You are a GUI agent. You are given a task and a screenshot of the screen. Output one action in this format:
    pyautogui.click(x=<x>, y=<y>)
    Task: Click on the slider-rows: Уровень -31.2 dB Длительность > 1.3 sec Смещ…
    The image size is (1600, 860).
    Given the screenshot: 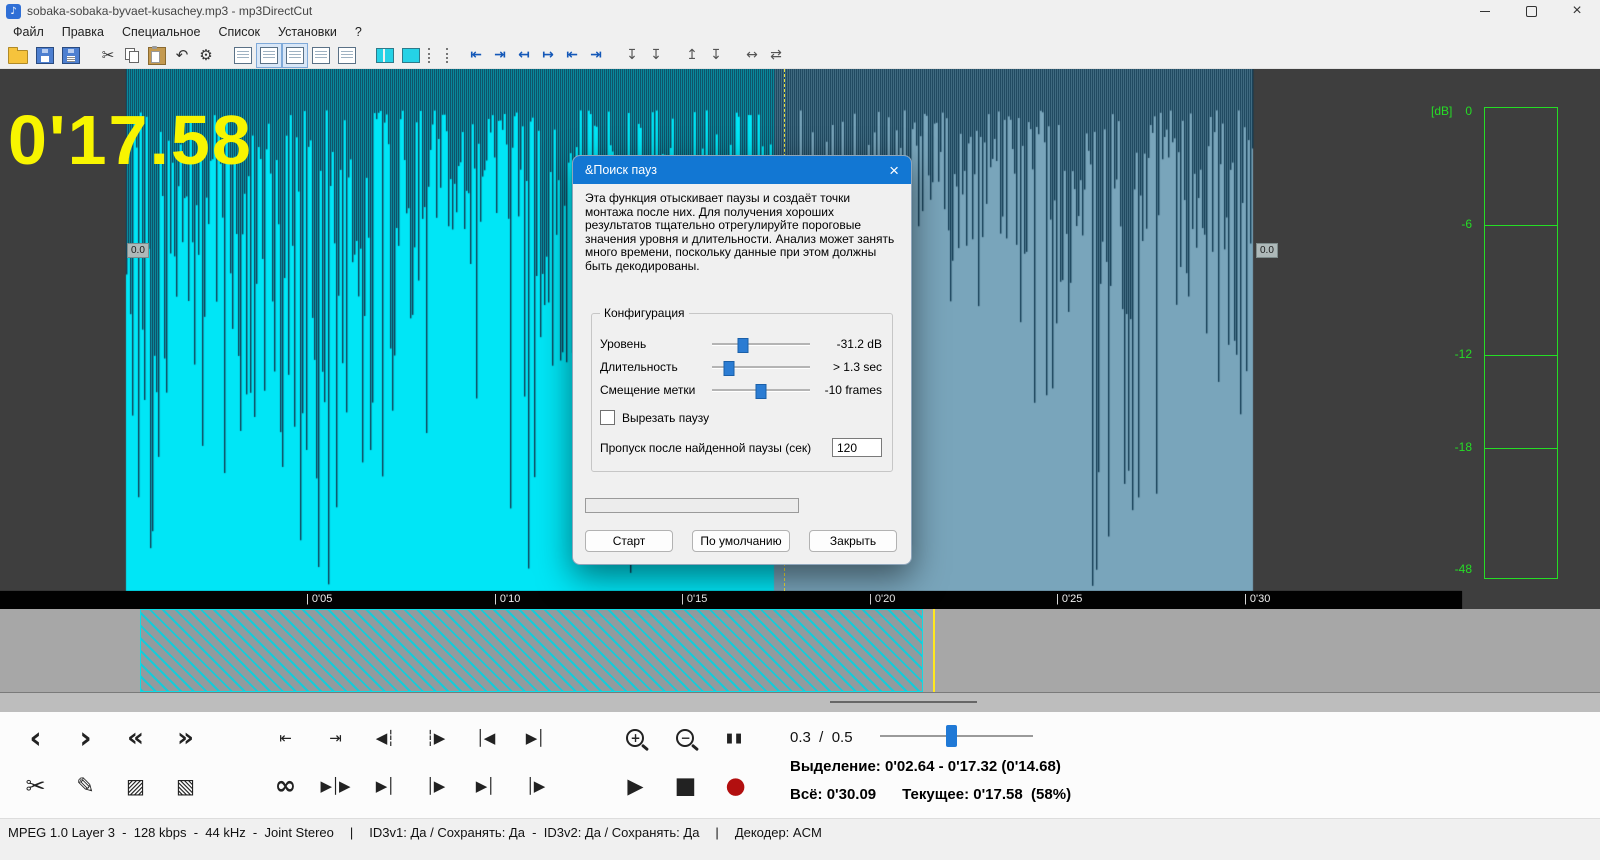 What is the action you would take?
    pyautogui.click(x=741, y=366)
    